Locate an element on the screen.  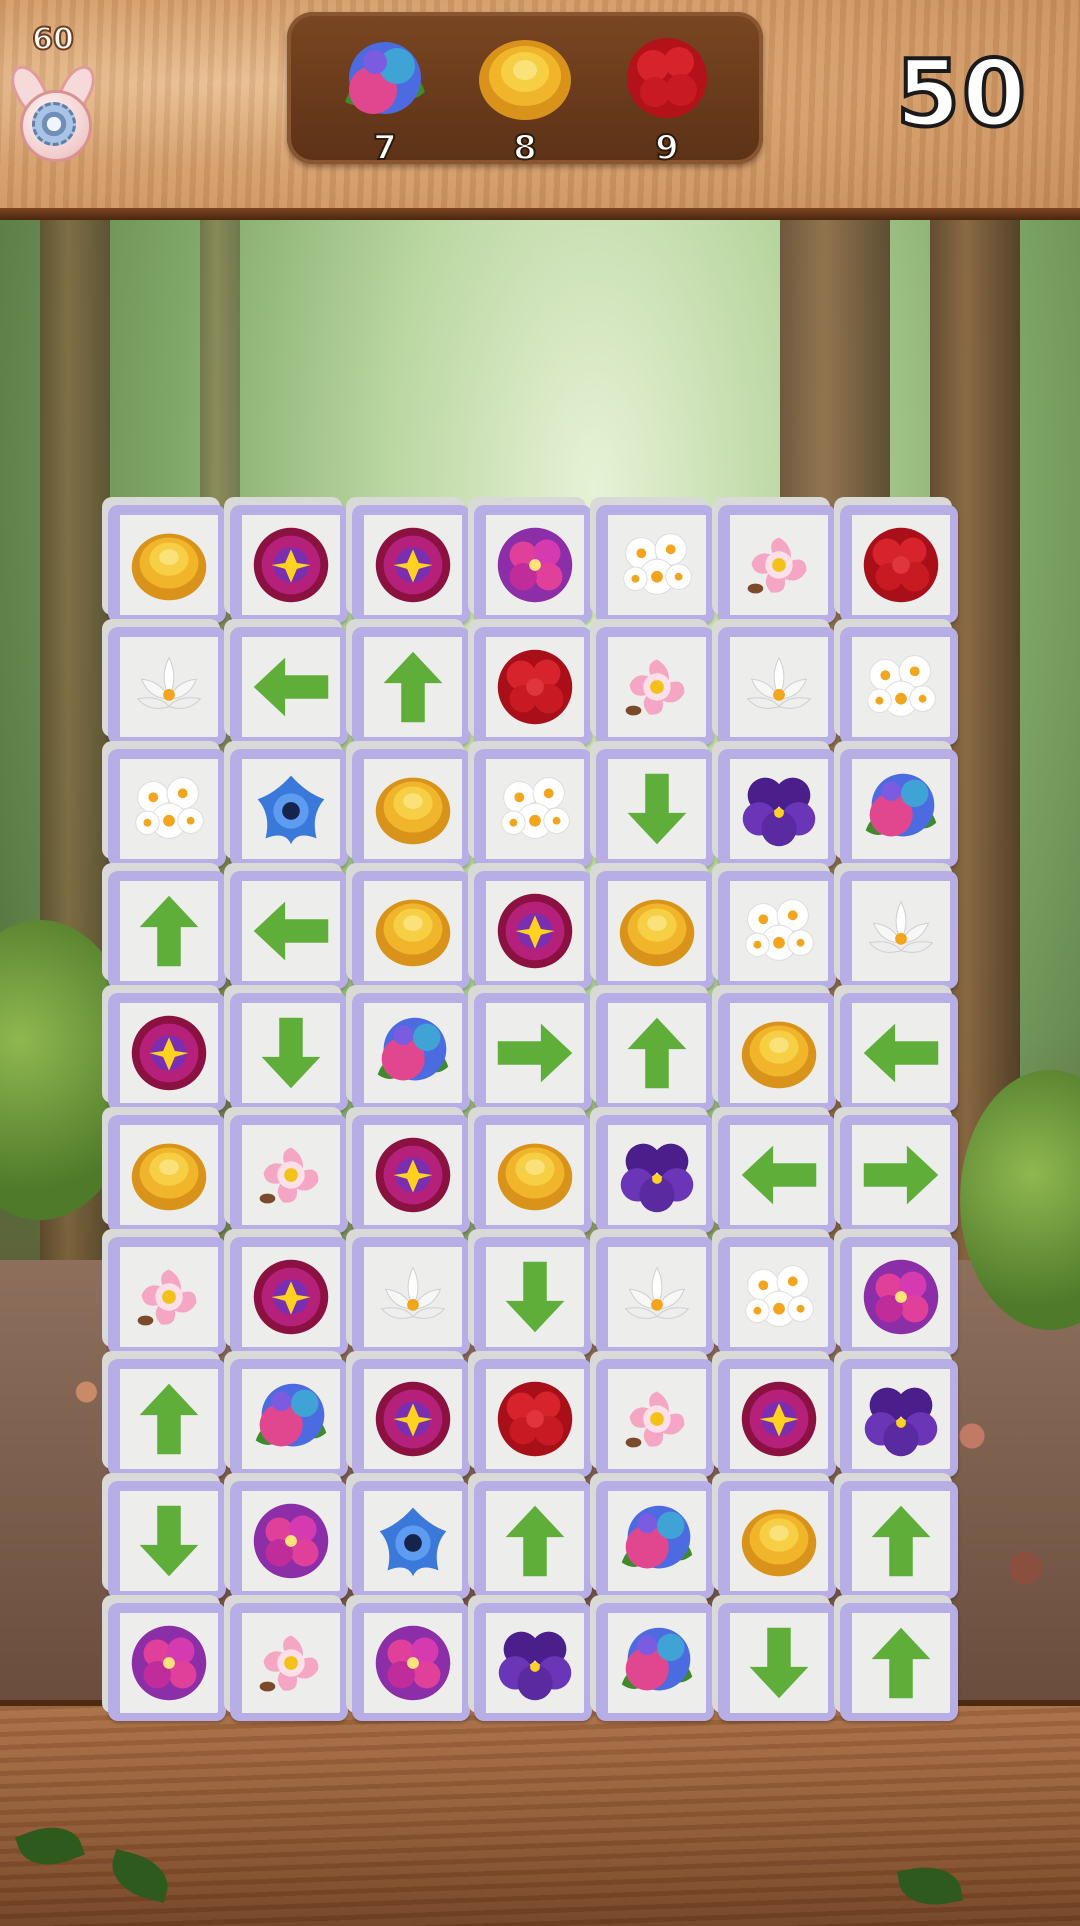
arrow-right-icon is located at coordinates (901, 1175).